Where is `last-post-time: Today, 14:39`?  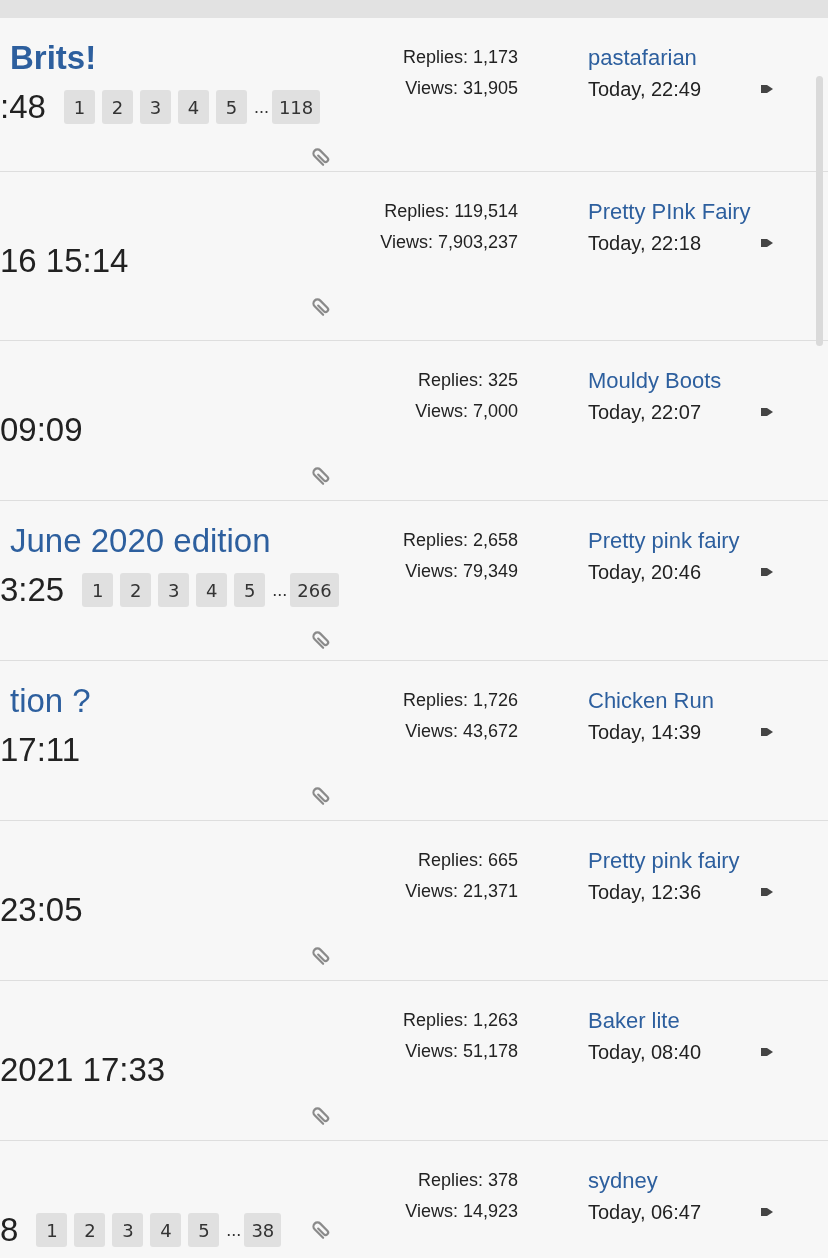 last-post-time: Today, 14:39 is located at coordinates (645, 732).